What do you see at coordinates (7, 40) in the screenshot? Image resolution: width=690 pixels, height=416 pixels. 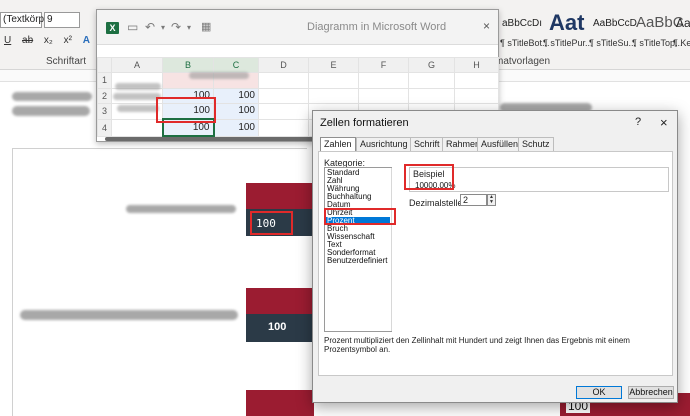 I see `underline-button: U` at bounding box center [7, 40].